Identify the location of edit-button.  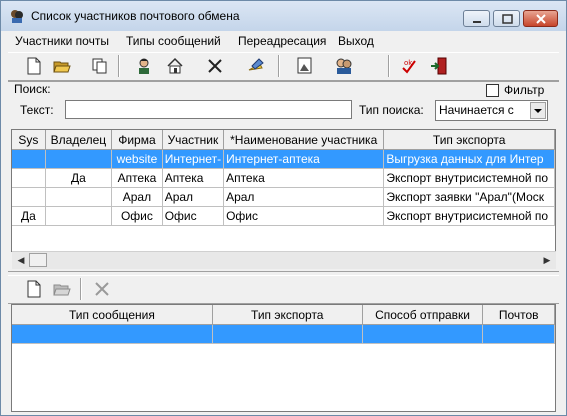
(256, 66).